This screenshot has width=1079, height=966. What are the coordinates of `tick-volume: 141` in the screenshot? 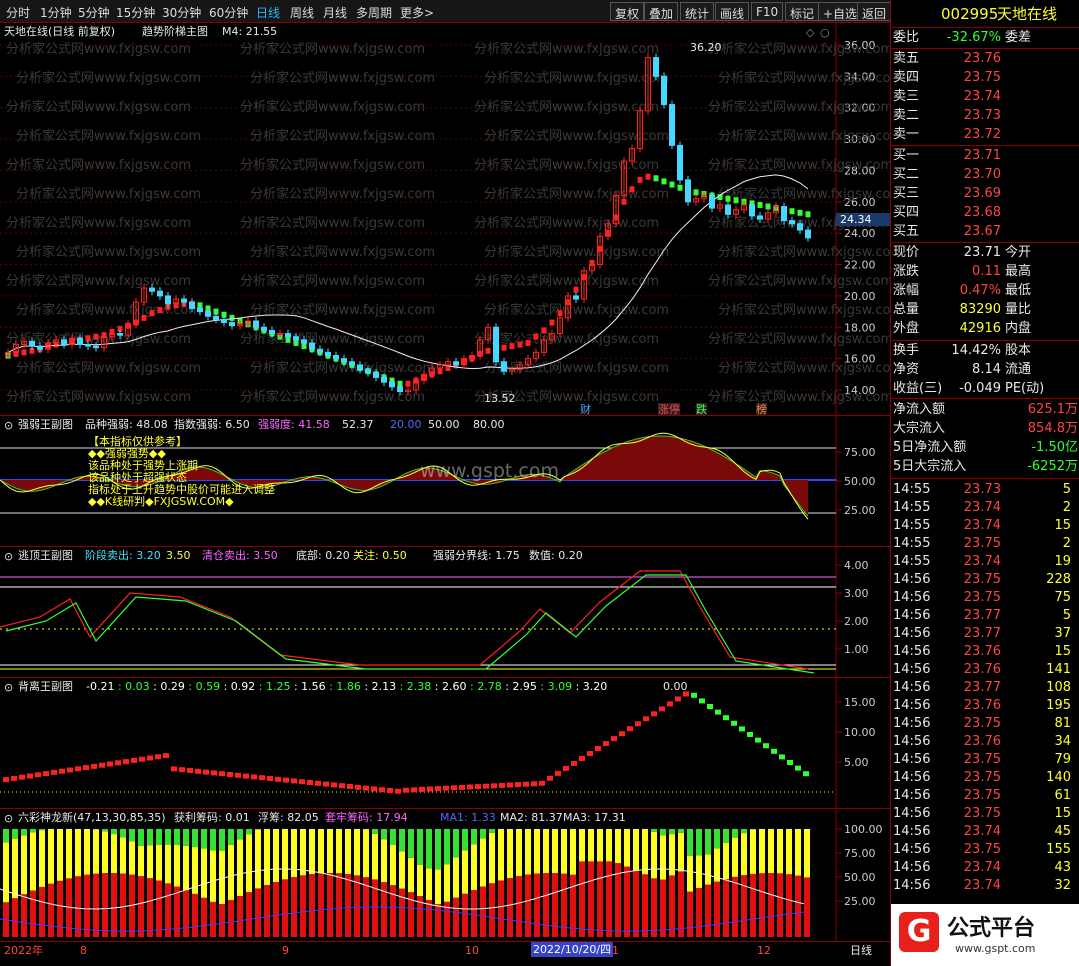 It's located at (1058, 669).